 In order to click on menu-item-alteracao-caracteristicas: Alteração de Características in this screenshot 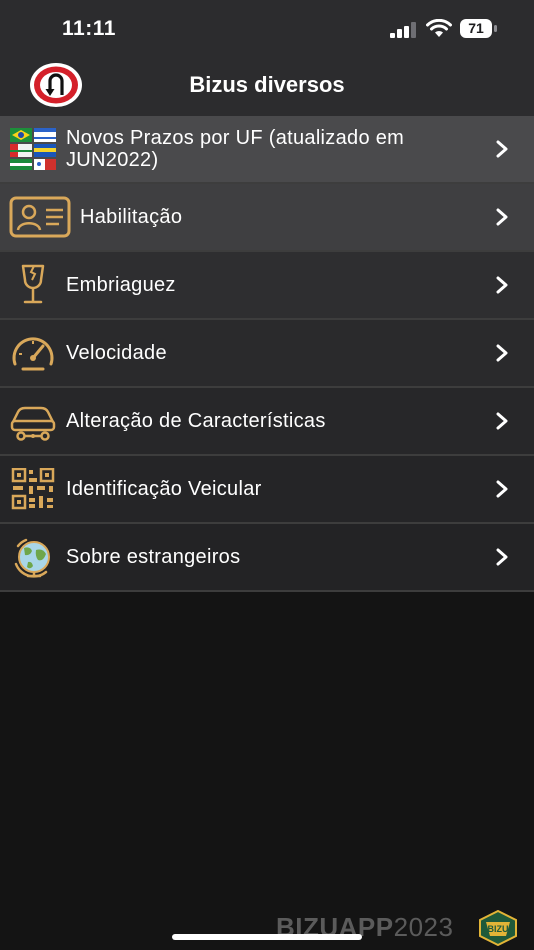, I will do `click(267, 422)`.